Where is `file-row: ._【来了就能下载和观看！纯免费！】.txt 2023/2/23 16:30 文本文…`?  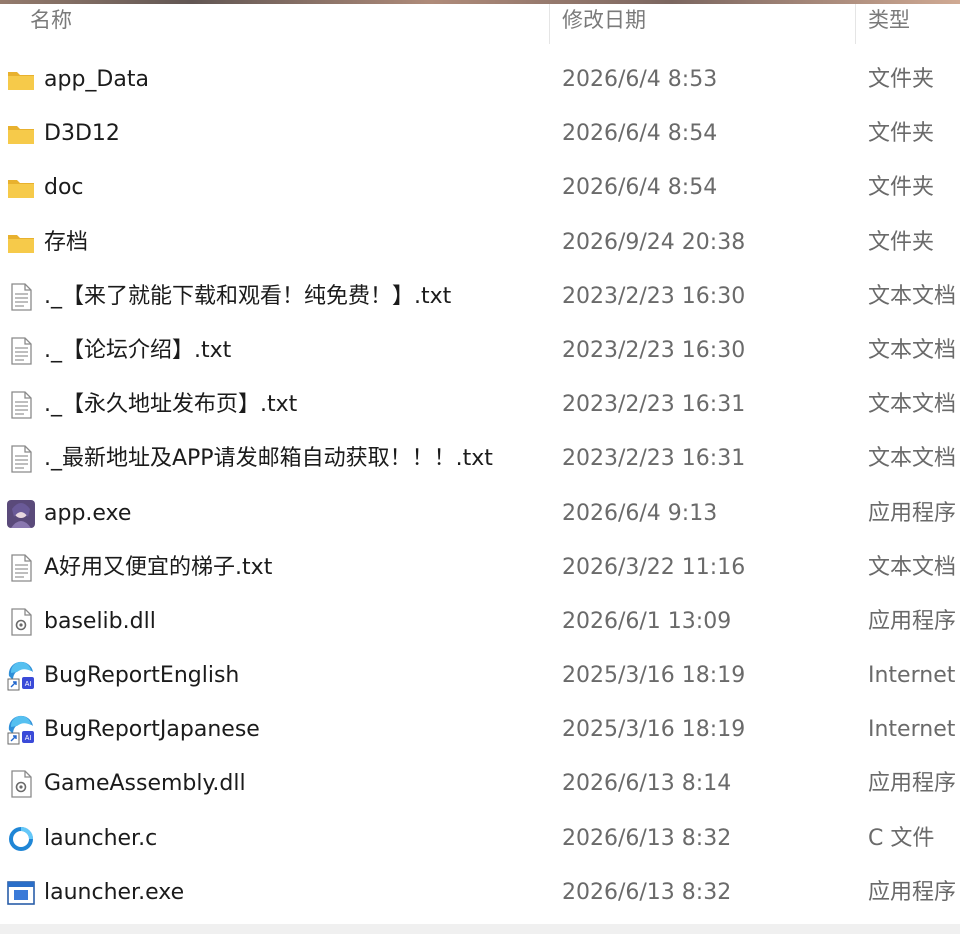
file-row: ._【来了就能下载和观看！纯免费！】.txt 2023/2/23 16:30 文本文… is located at coordinates (480, 297).